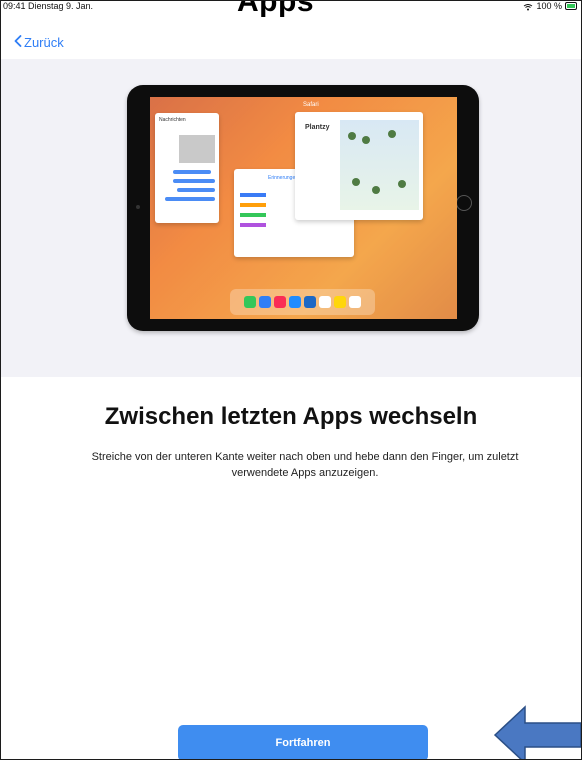 This screenshot has width=582, height=760. I want to click on messages-app-card: Nachrichten, so click(187, 168).